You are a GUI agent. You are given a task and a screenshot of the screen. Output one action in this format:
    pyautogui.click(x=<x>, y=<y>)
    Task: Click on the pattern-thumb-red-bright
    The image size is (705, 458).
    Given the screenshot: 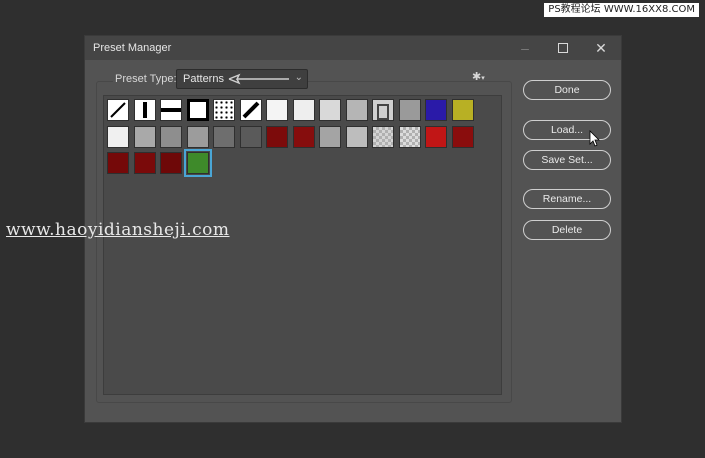 What is the action you would take?
    pyautogui.click(x=436, y=136)
    